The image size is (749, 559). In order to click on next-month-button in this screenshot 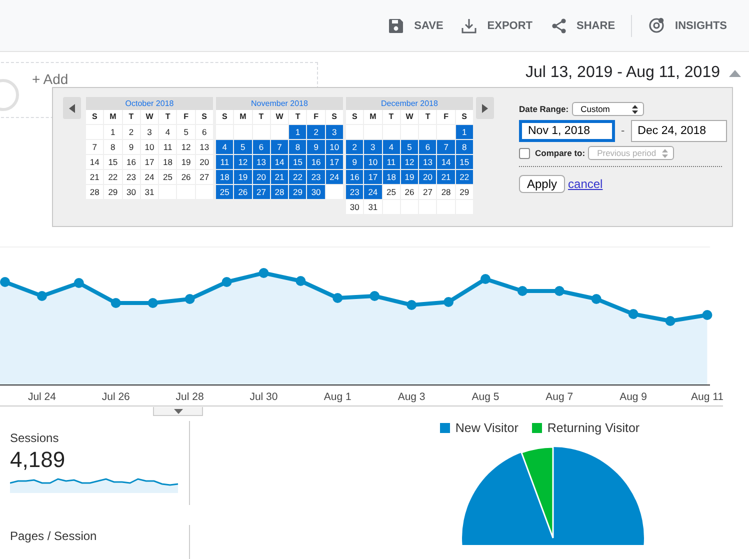, I will do `click(485, 108)`.